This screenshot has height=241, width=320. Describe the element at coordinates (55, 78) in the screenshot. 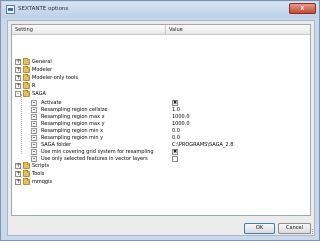

I see `tree-node-label: Modeler-only tools` at that location.